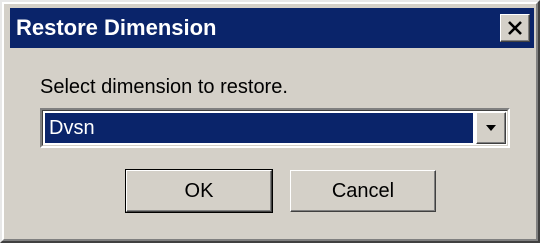  What do you see at coordinates (116, 27) in the screenshot?
I see `dialog-title: Restore Dimension` at bounding box center [116, 27].